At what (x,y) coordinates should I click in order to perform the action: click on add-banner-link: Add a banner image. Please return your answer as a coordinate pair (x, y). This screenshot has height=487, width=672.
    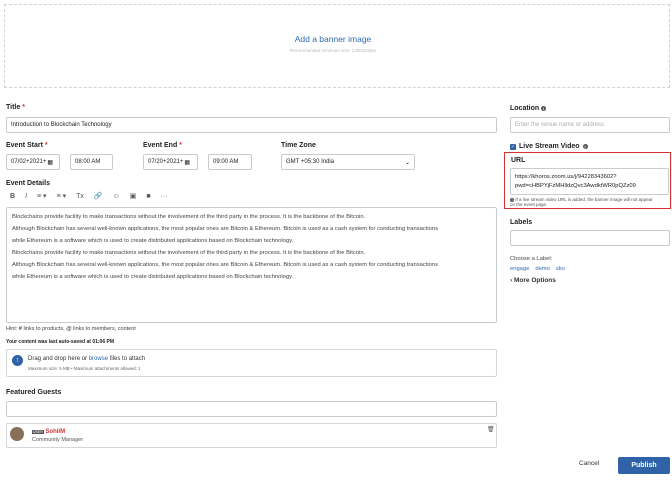
    Looking at the image, I should click on (333, 39).